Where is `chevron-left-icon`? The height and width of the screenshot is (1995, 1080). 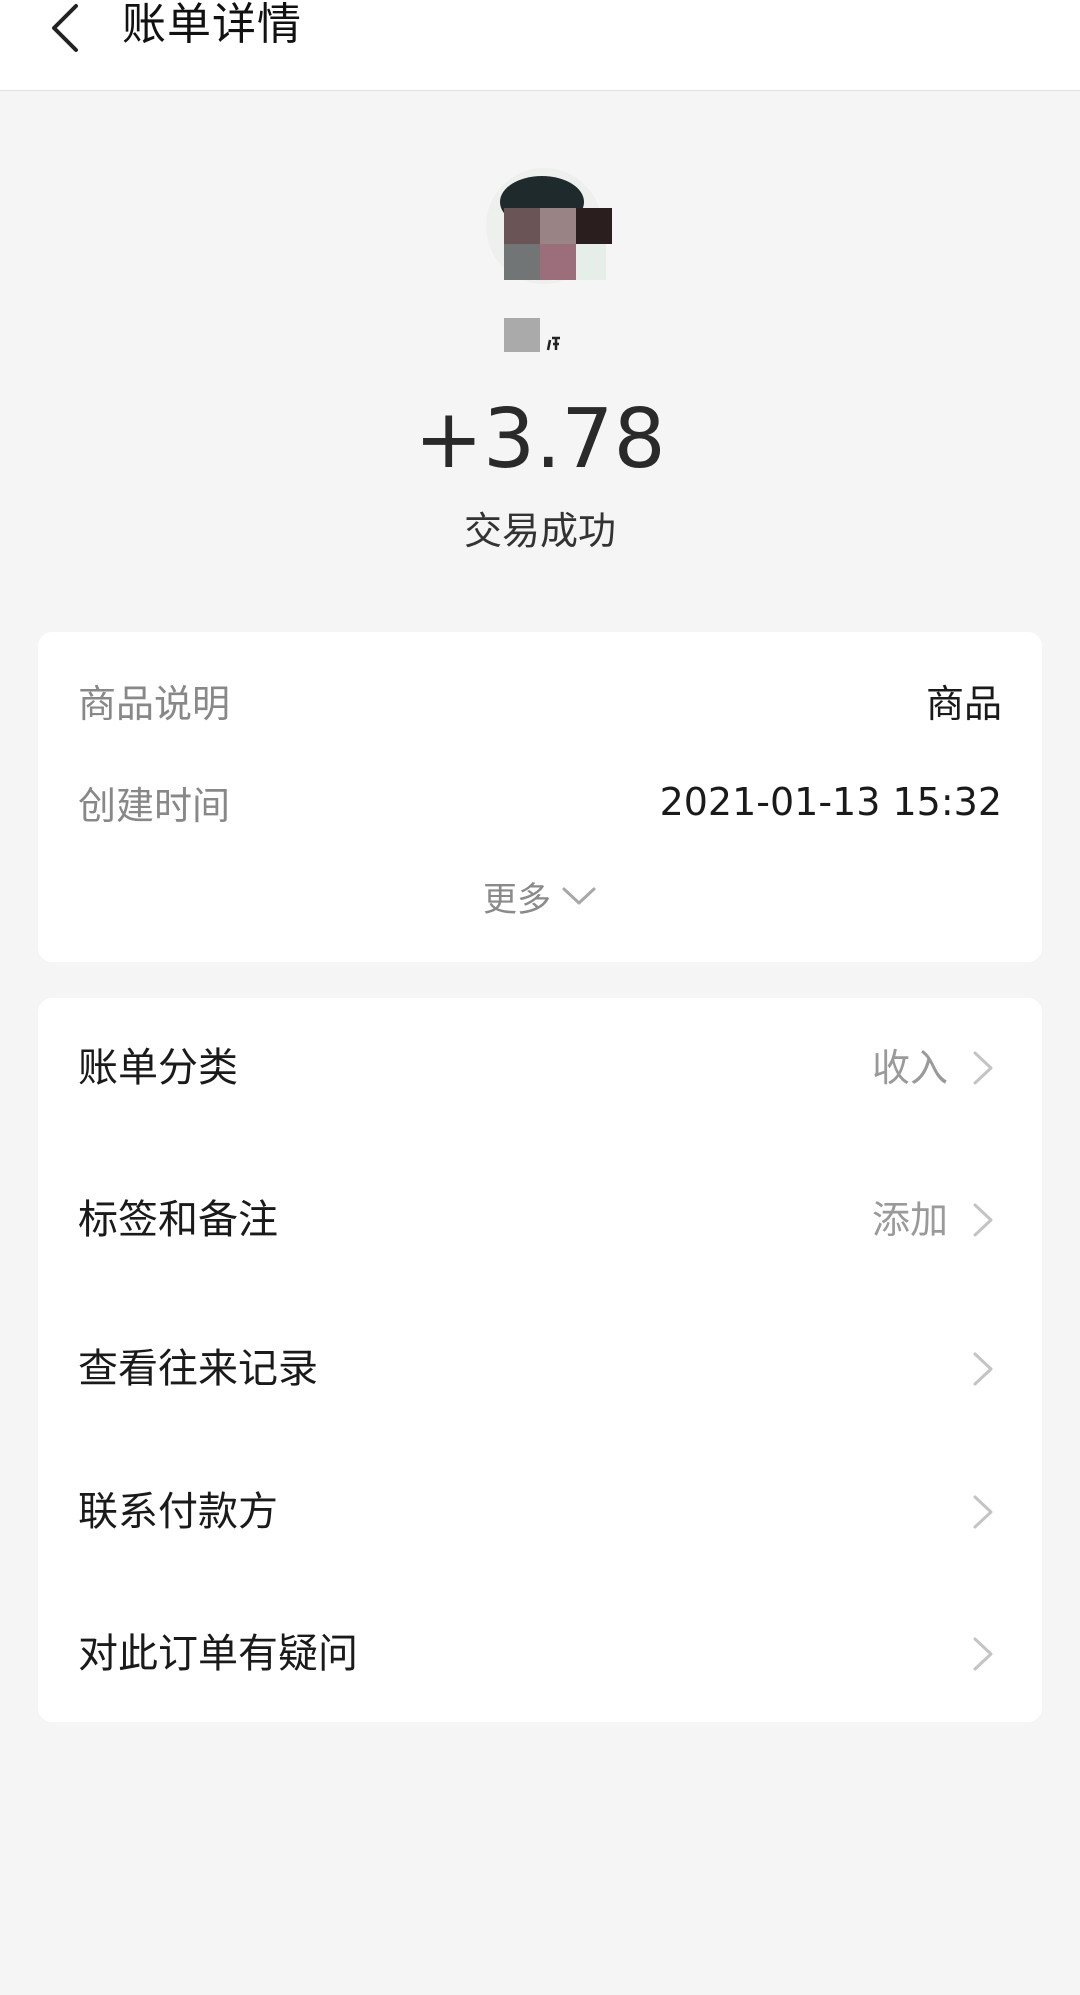
chevron-left-icon is located at coordinates (65, 28).